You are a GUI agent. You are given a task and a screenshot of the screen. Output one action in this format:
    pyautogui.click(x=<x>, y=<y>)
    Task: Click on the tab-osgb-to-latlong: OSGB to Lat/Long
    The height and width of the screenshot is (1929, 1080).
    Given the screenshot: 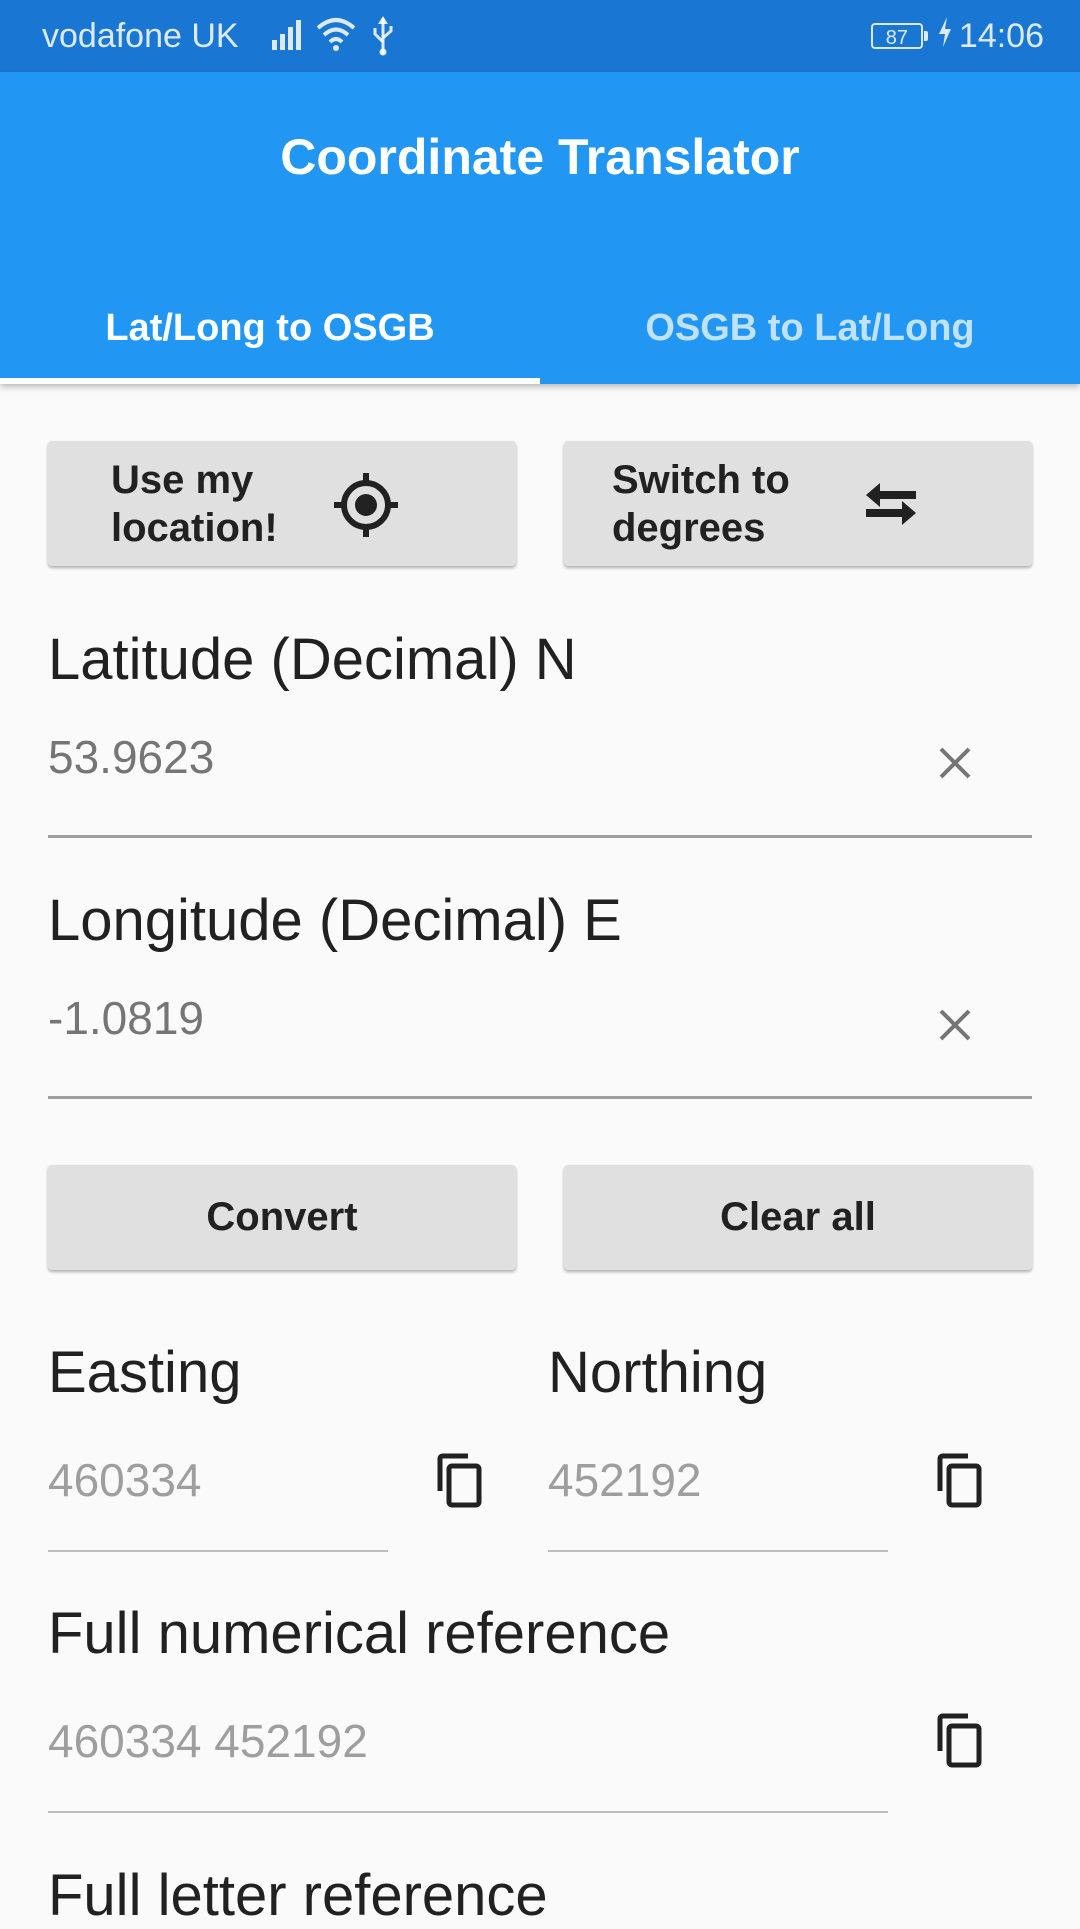 What is the action you would take?
    pyautogui.click(x=810, y=328)
    